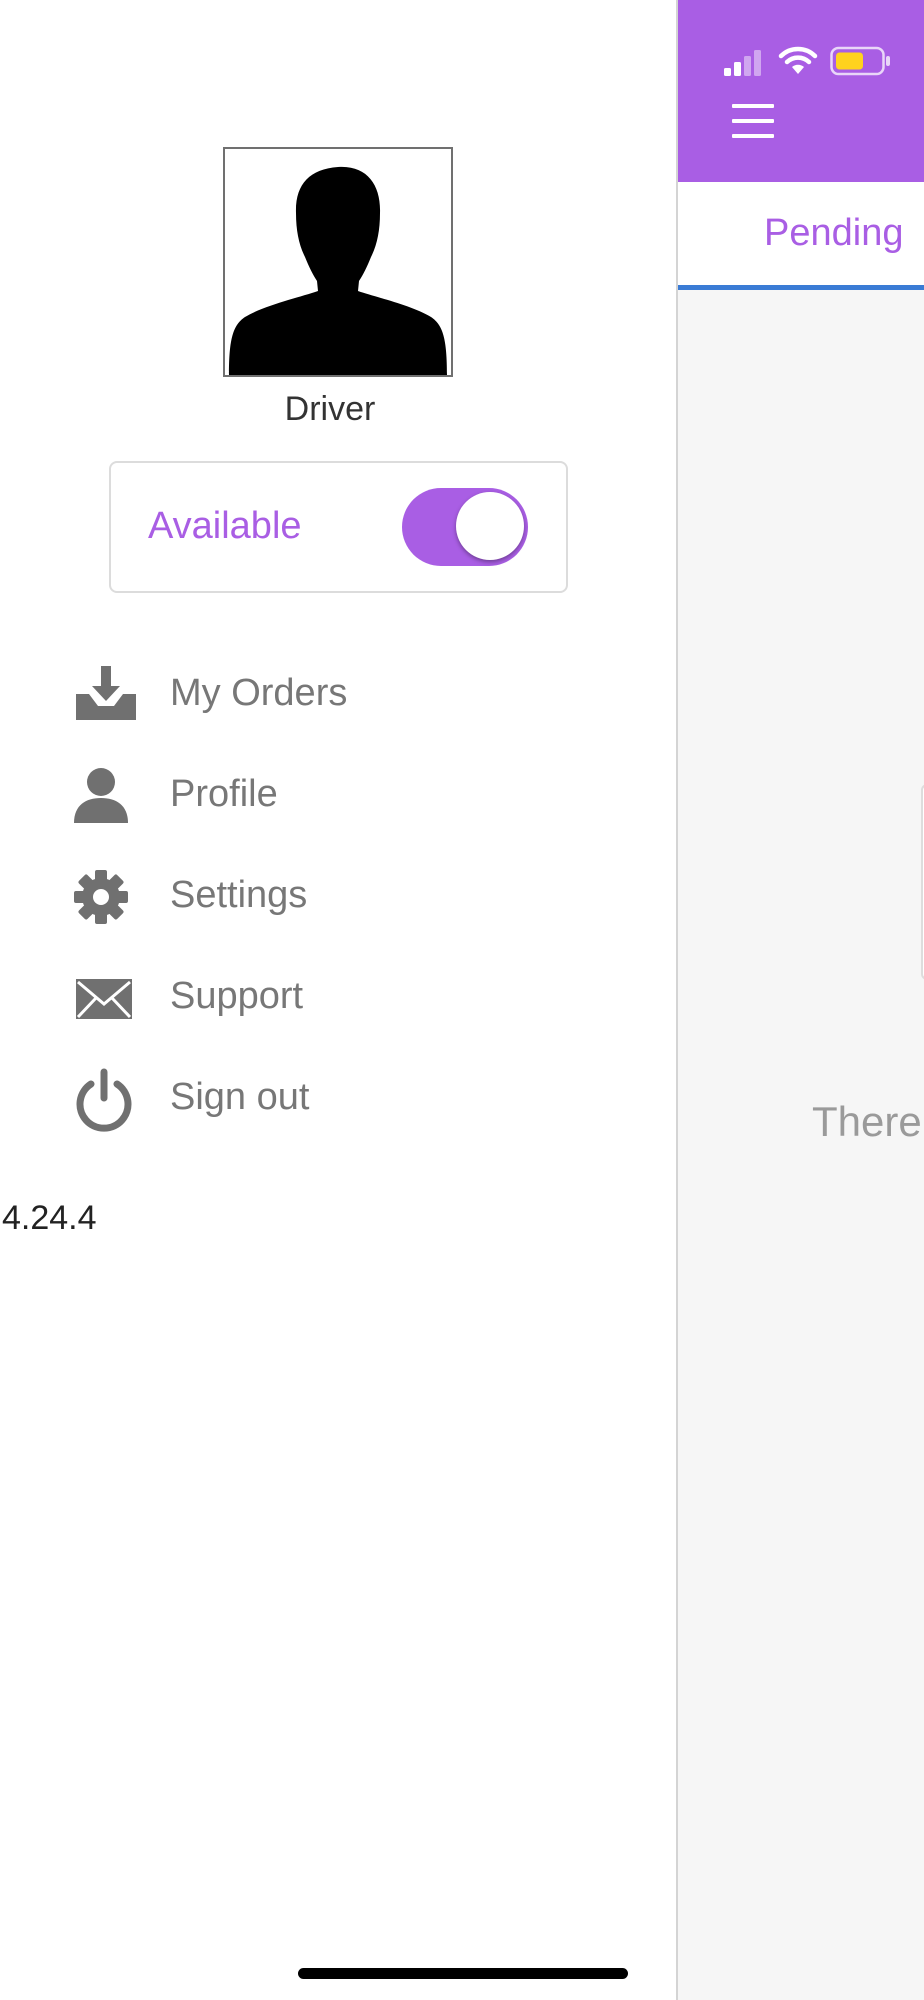 This screenshot has height=2000, width=924. Describe the element at coordinates (106, 797) in the screenshot. I see `person-icon` at that location.